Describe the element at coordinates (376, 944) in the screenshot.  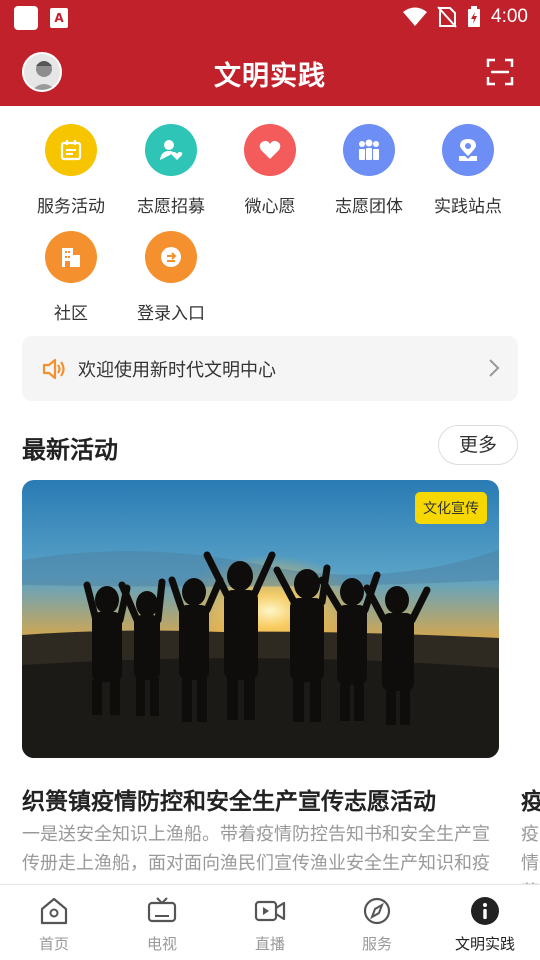
I see `nav-label: 服务` at that location.